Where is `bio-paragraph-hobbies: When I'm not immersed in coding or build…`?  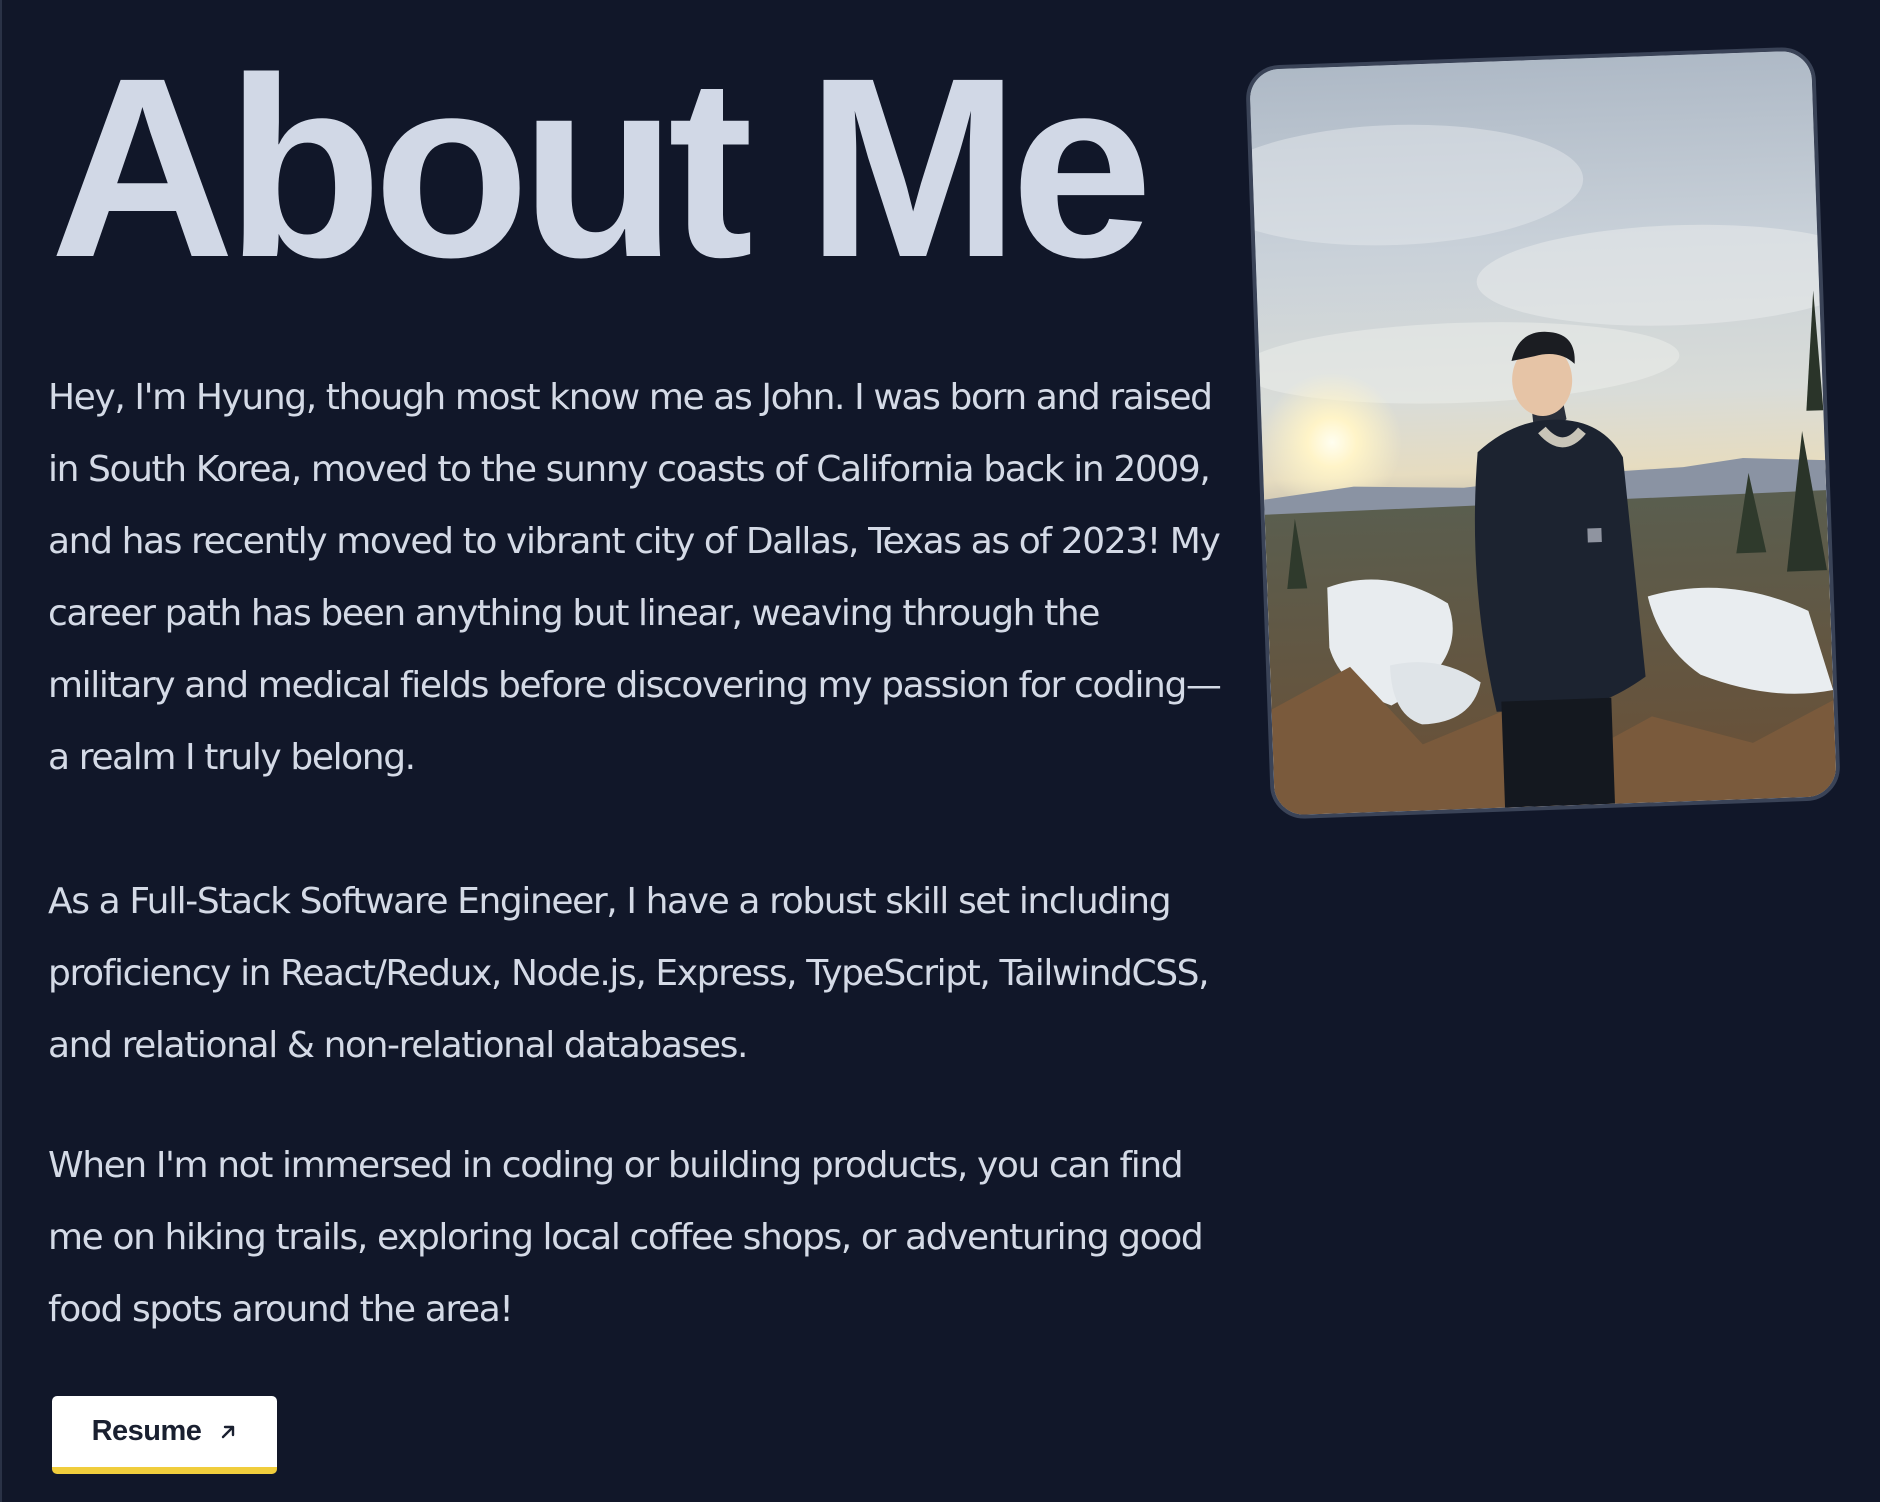
bio-paragraph-hobbies: When I'm not immersed in coding or build… is located at coordinates (626, 1237).